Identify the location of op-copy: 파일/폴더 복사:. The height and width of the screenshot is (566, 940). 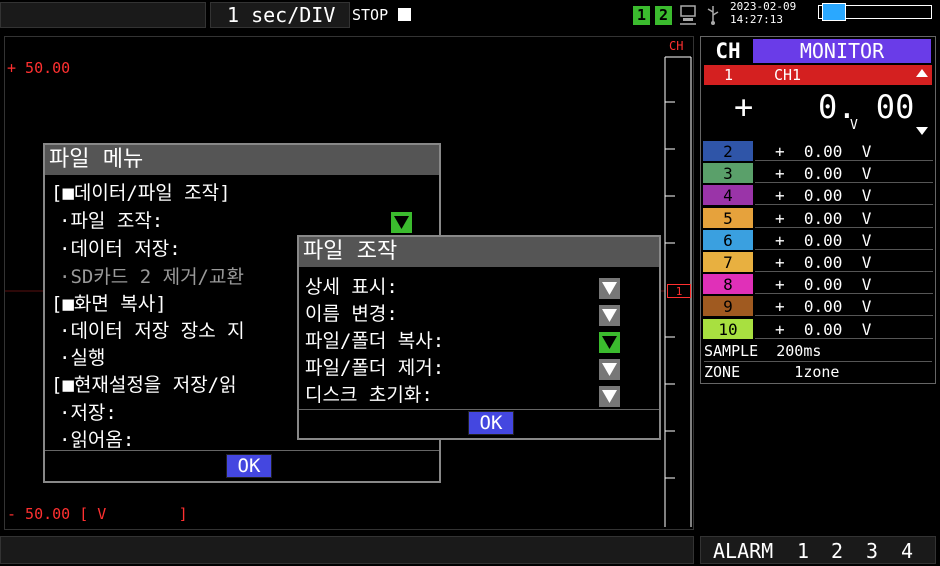
(374, 341).